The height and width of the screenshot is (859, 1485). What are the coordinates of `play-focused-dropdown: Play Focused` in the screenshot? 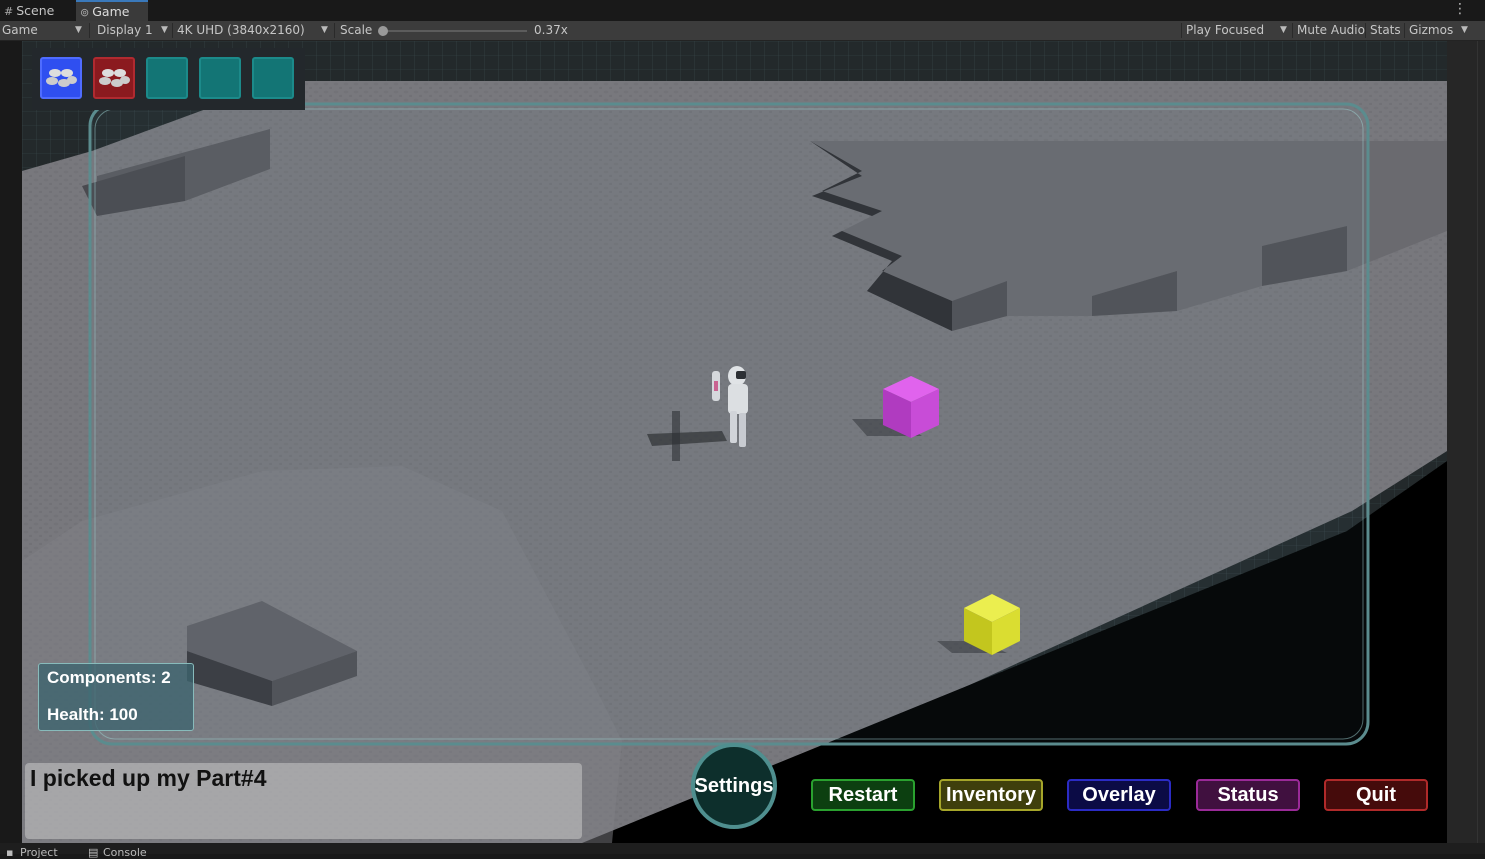 It's located at (1225, 30).